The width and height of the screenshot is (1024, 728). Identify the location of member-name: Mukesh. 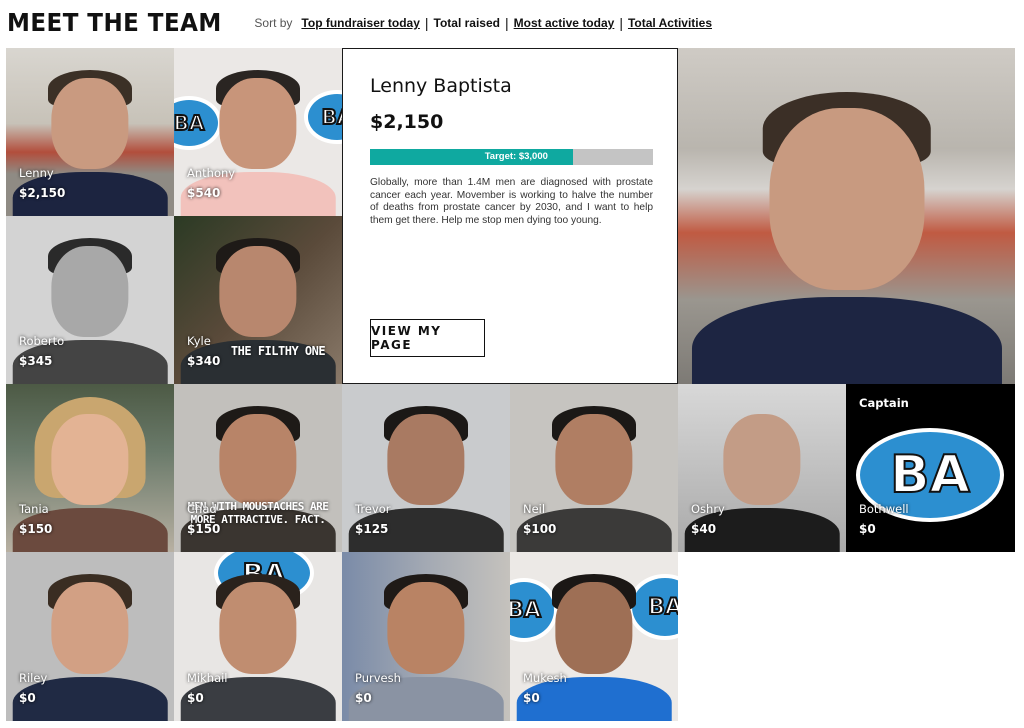
(545, 678).